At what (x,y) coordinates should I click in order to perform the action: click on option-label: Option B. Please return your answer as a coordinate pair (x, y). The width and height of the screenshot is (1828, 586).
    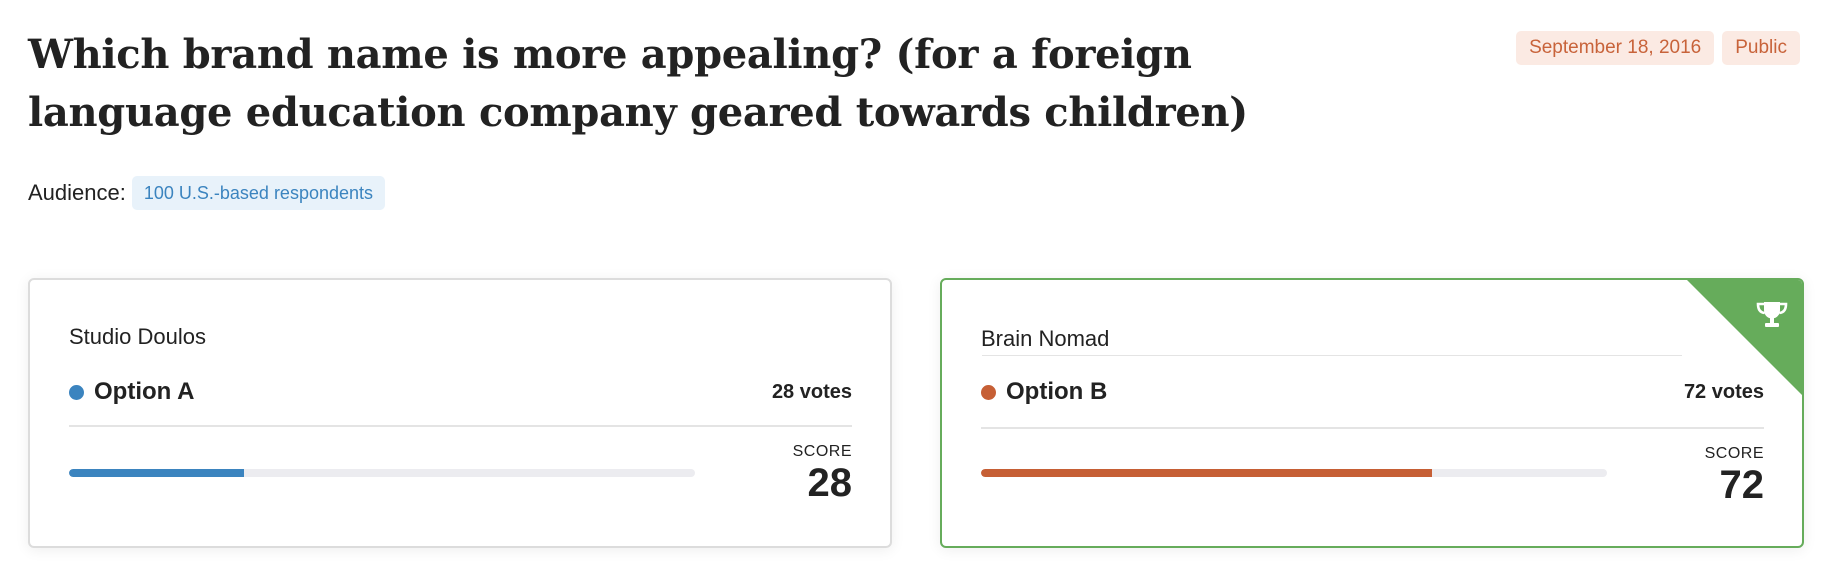
    Looking at the image, I should click on (1057, 391).